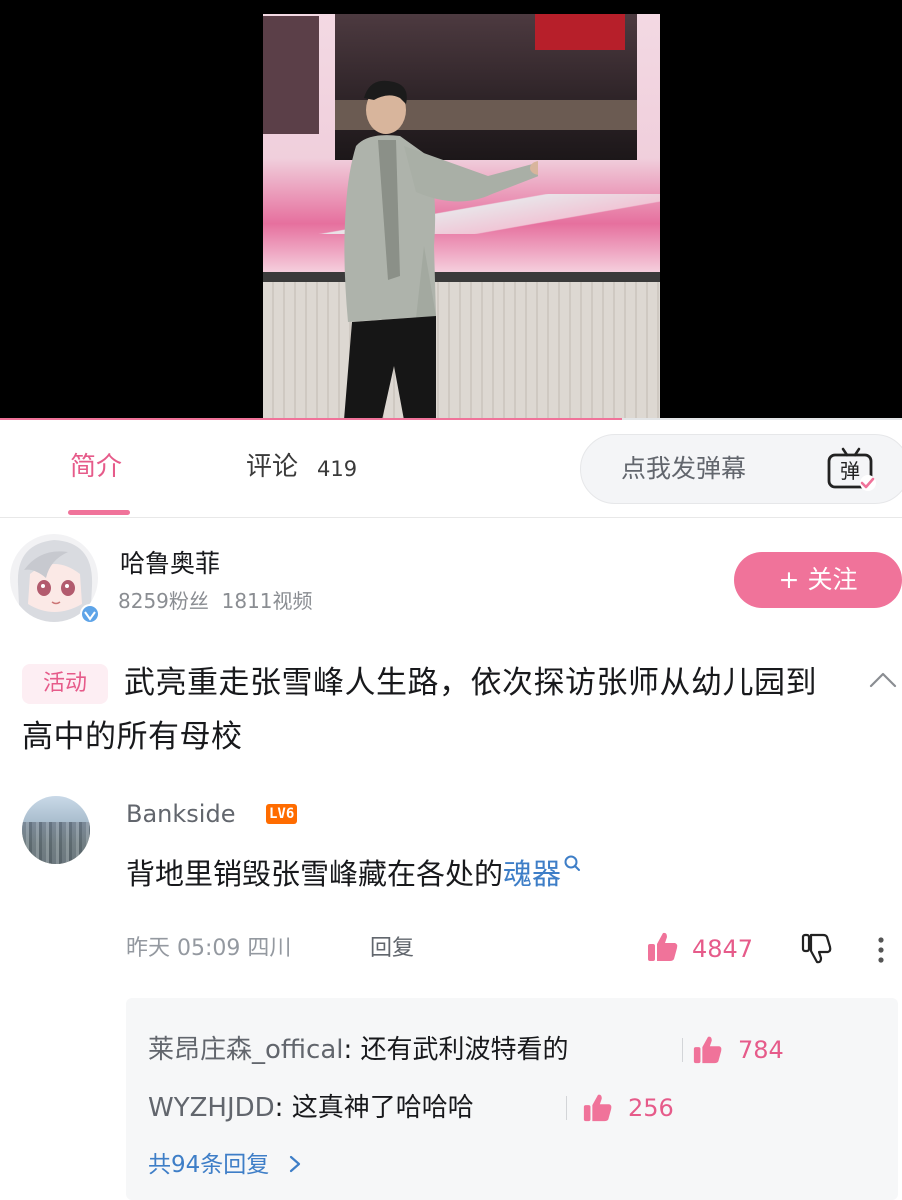  What do you see at coordinates (269, 948) in the screenshot?
I see `comment-location: 四川` at bounding box center [269, 948].